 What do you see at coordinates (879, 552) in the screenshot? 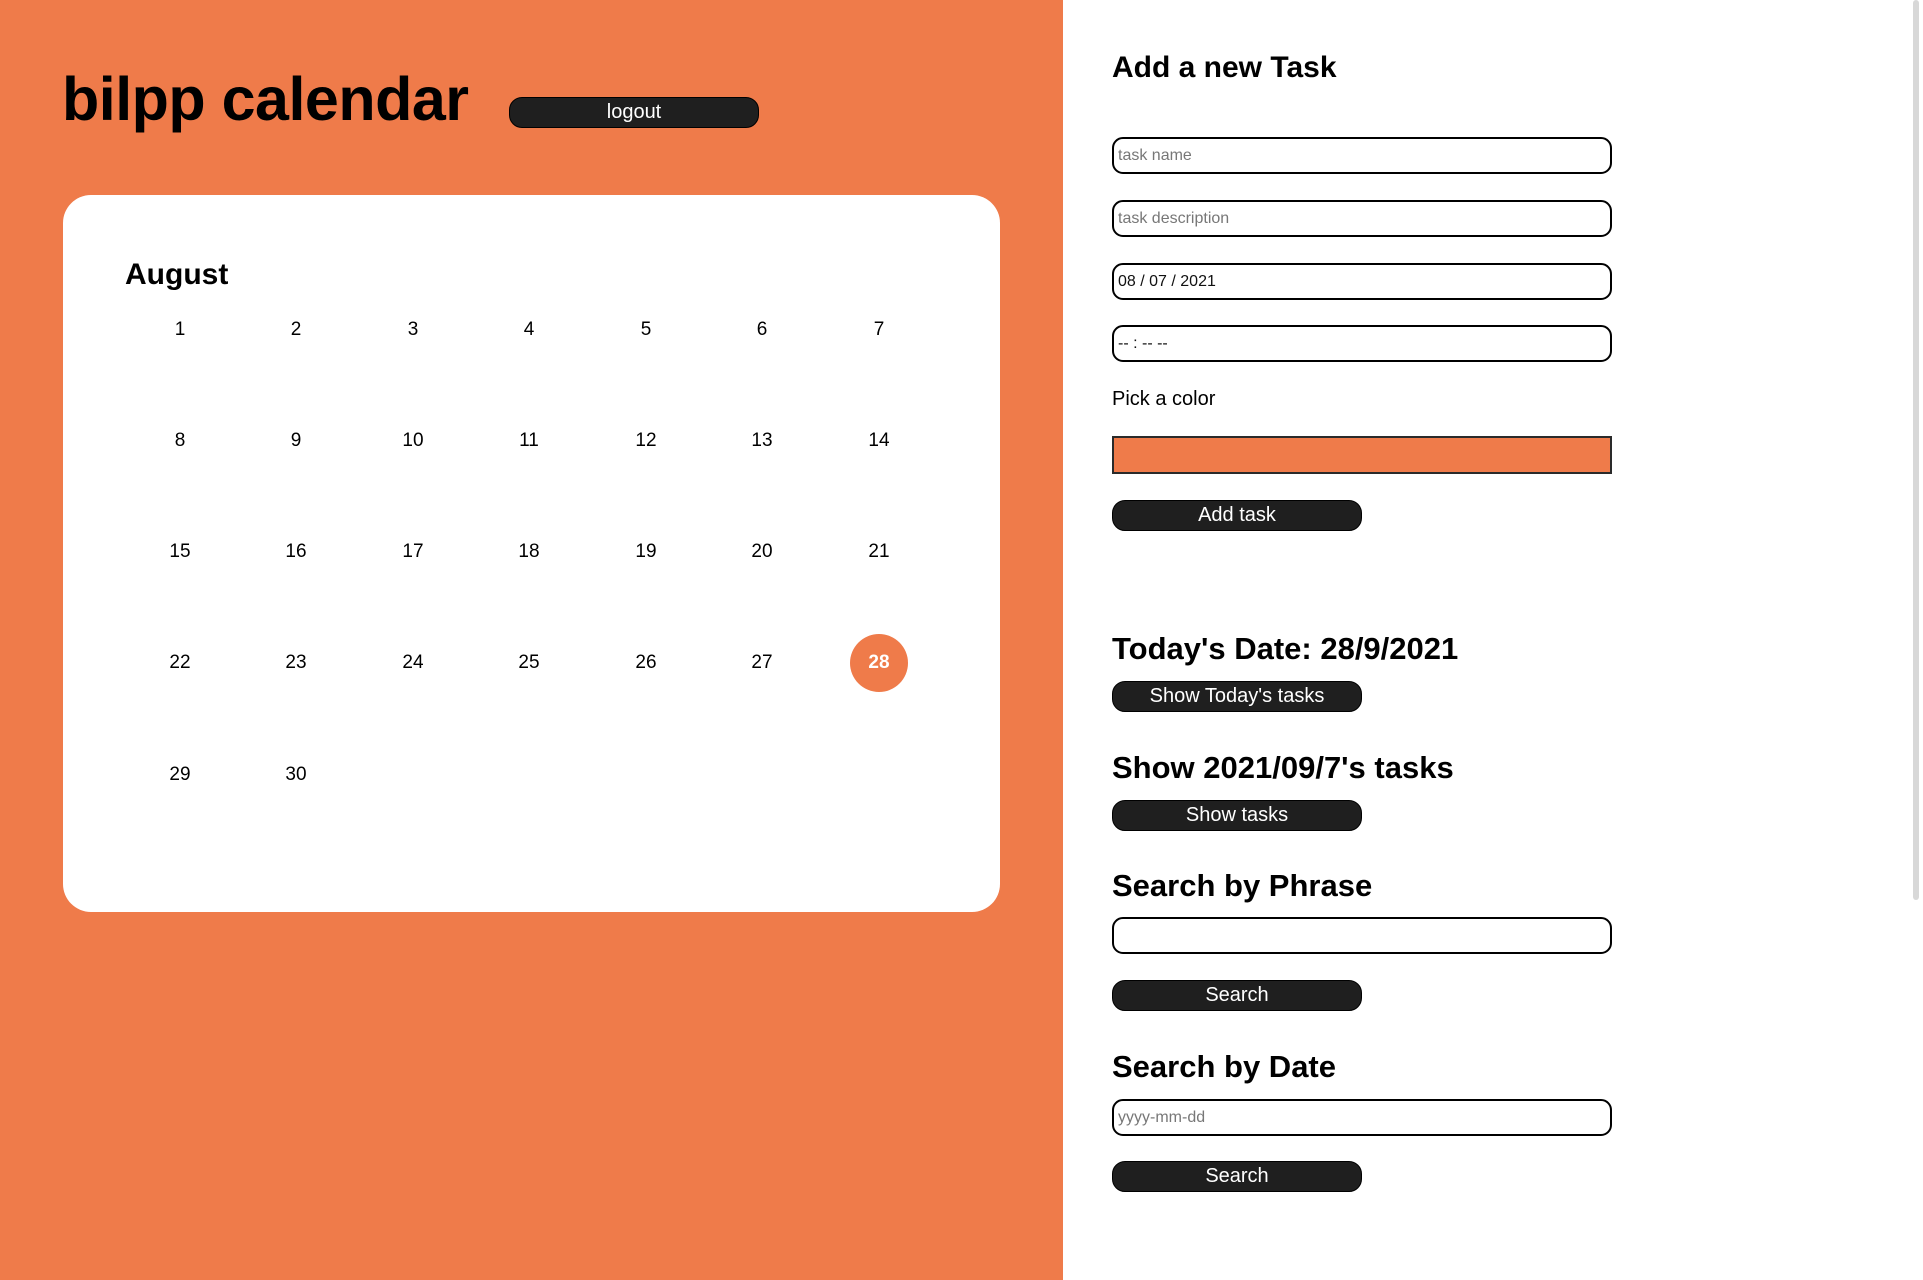
I see `calendar-day: 21` at bounding box center [879, 552].